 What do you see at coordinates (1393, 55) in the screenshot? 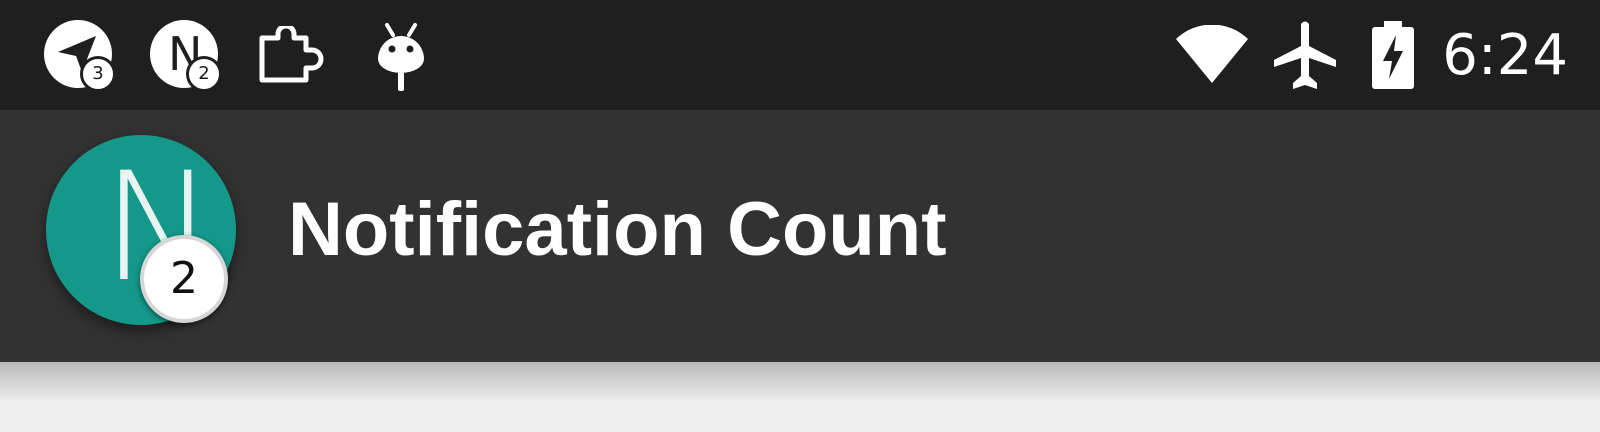
I see `battery-charging-icon` at bounding box center [1393, 55].